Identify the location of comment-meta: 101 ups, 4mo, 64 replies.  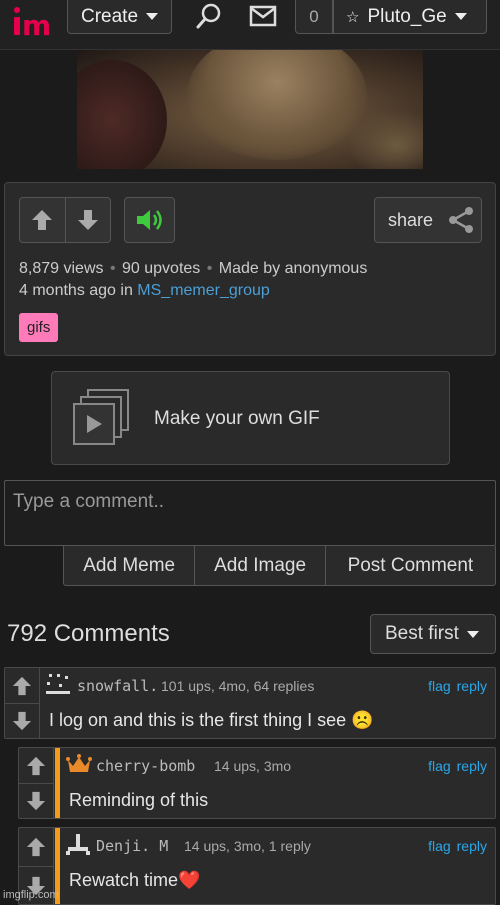
(238, 686).